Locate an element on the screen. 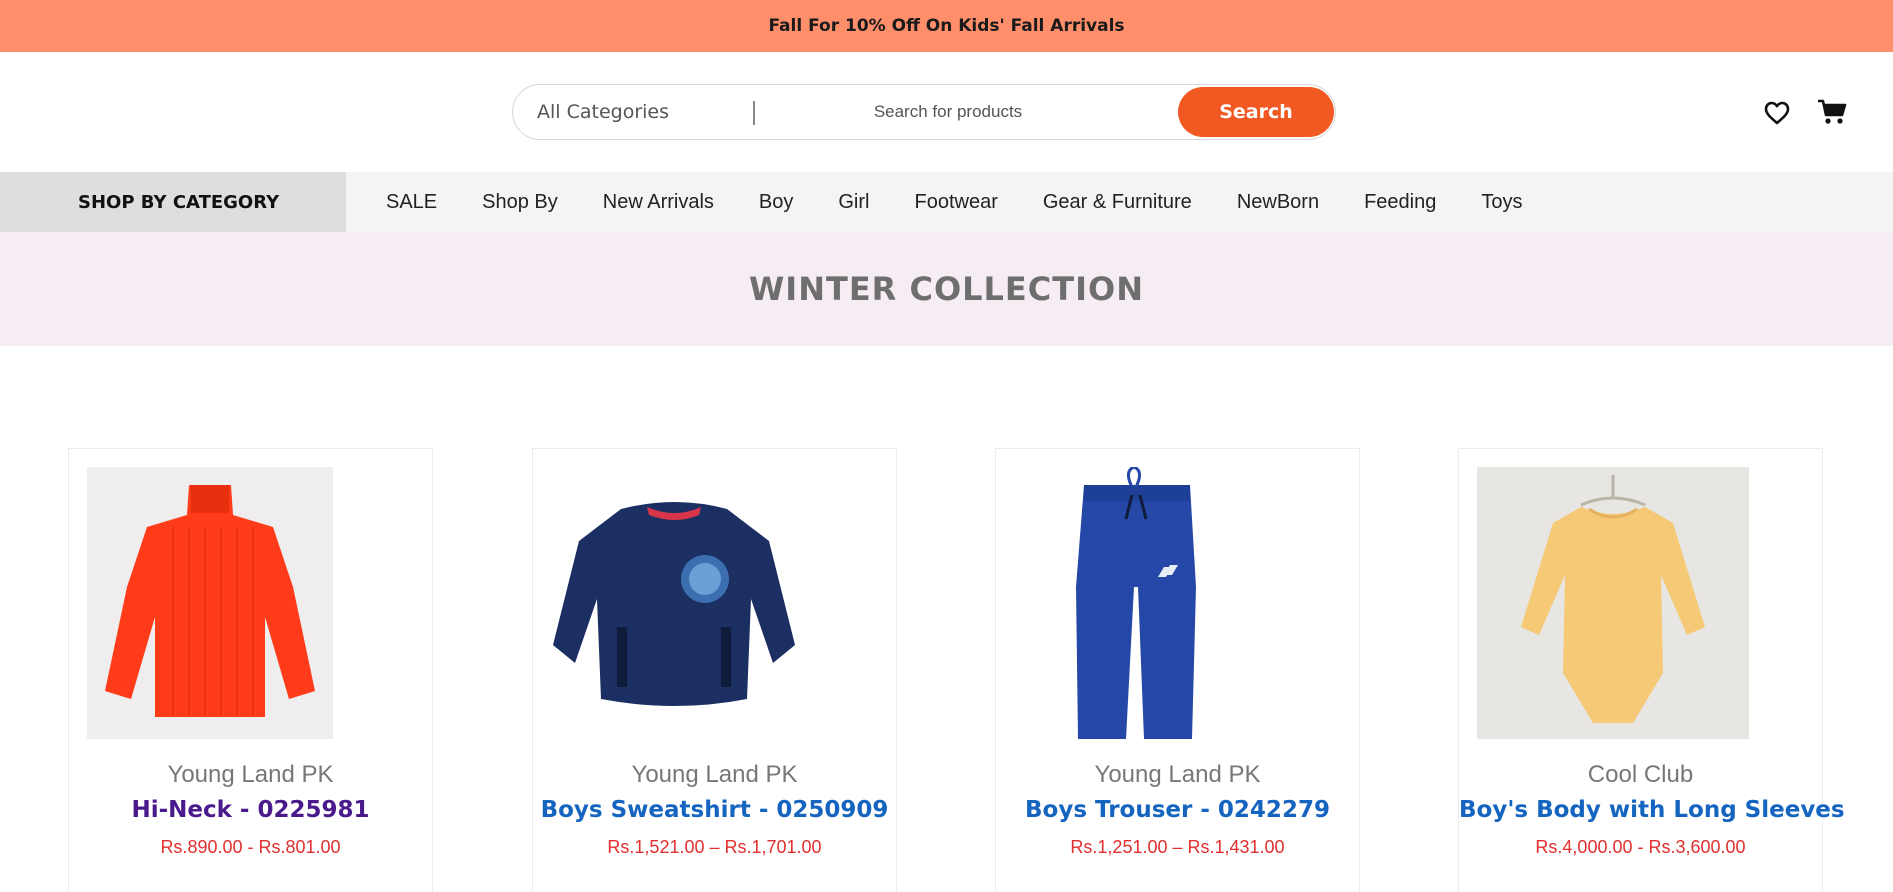  product-title-link: Hi-Neck - 0225981 is located at coordinates (250, 810).